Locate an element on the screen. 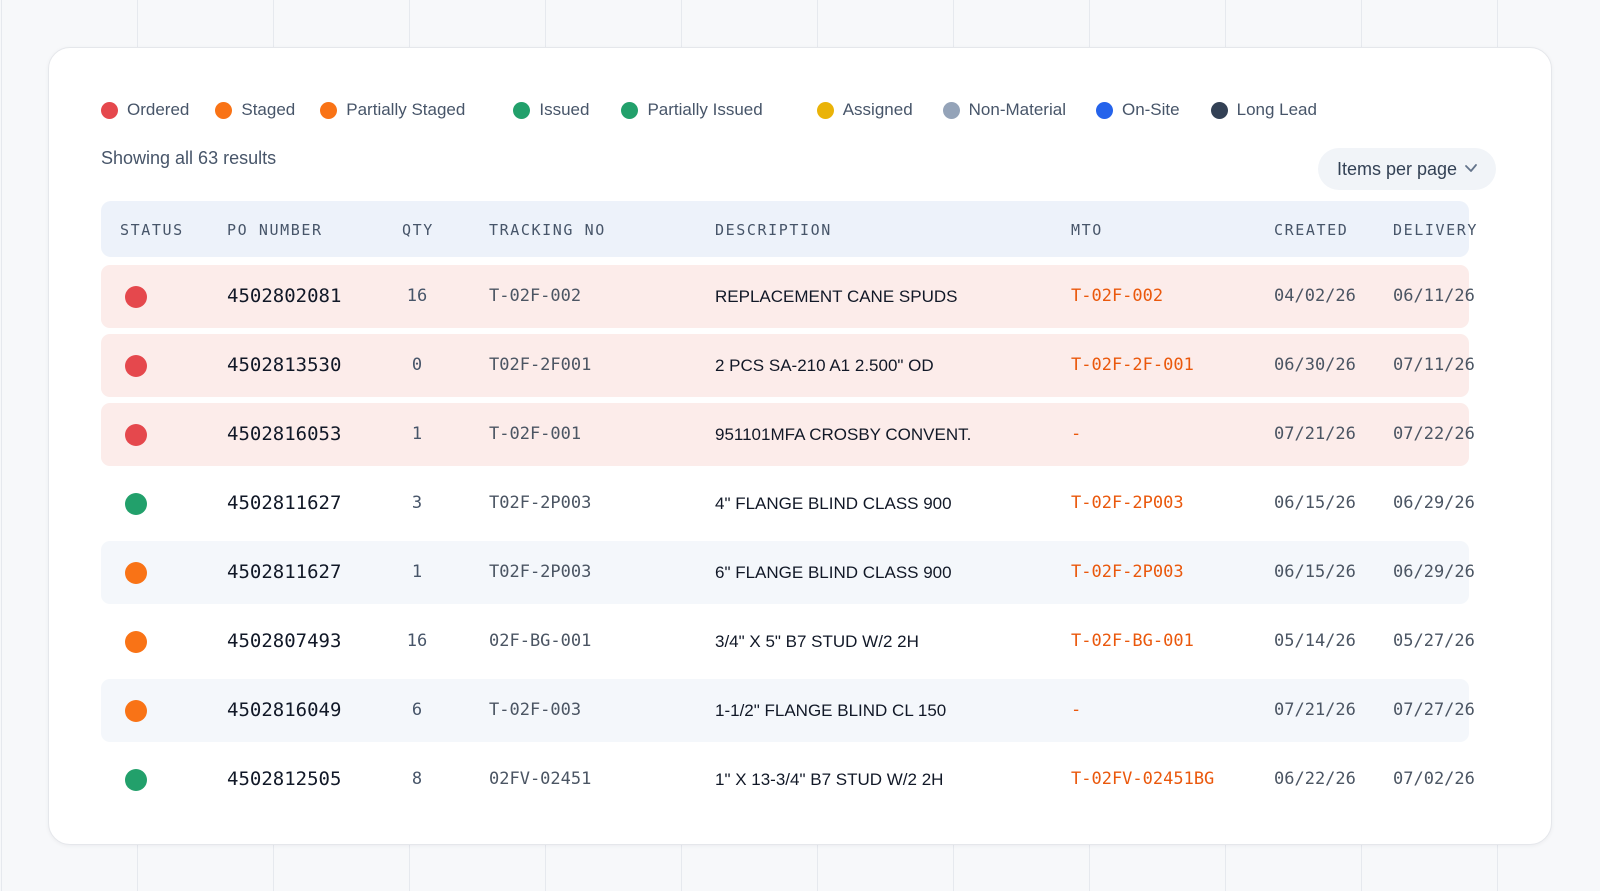 The height and width of the screenshot is (891, 1600). legend-label: Ordered is located at coordinates (158, 109).